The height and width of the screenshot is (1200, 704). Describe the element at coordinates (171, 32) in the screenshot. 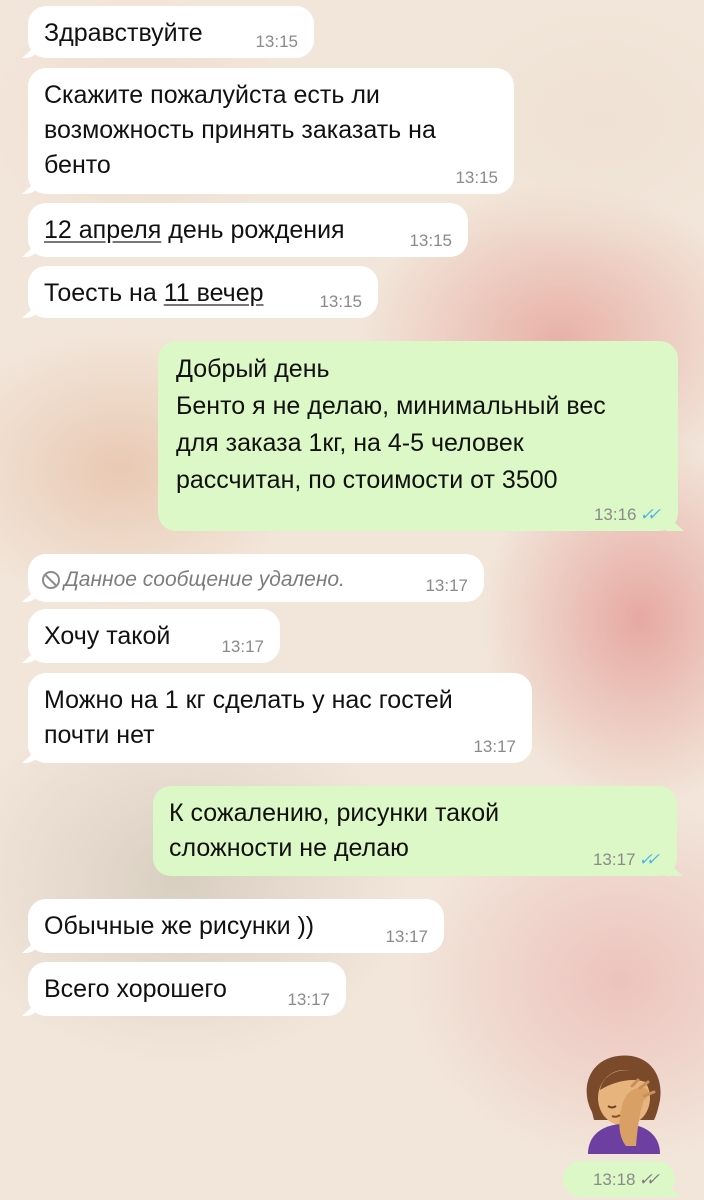

I see `message-bubble-incoming: Здравствуйте 13:15` at that location.